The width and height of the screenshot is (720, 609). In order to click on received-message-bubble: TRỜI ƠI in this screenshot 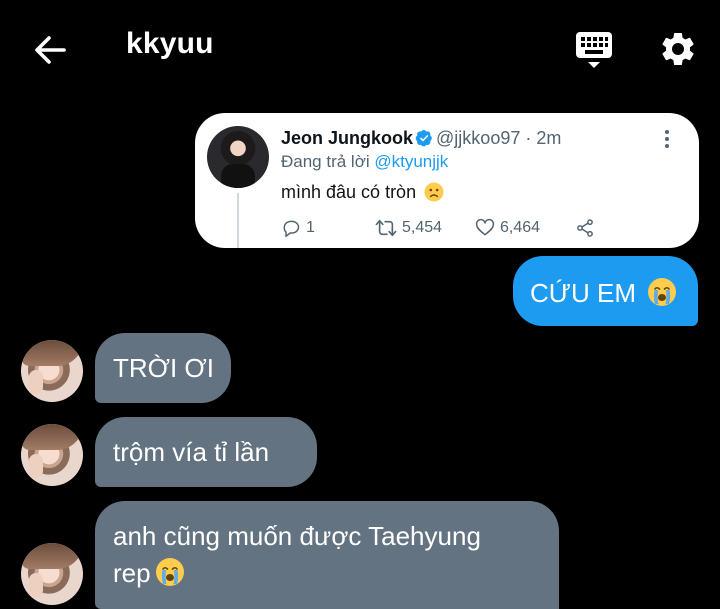, I will do `click(163, 368)`.